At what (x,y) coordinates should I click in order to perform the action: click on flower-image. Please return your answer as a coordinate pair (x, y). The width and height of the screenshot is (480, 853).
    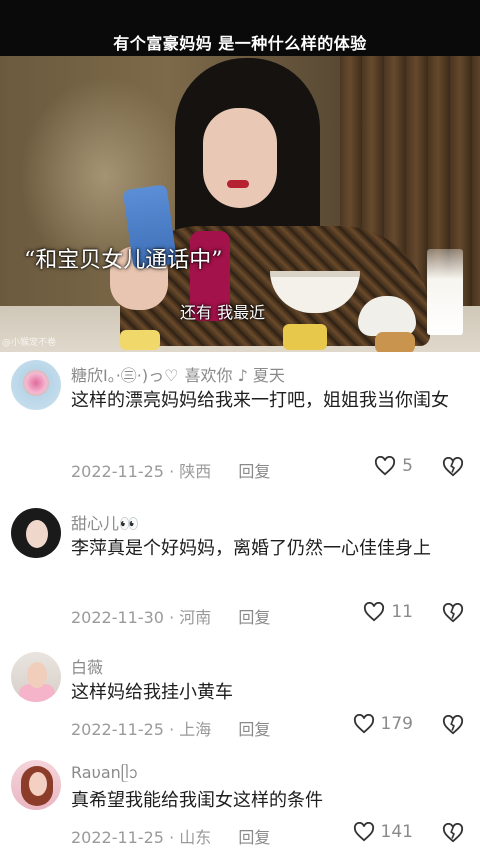
    Looking at the image, I should click on (36, 383).